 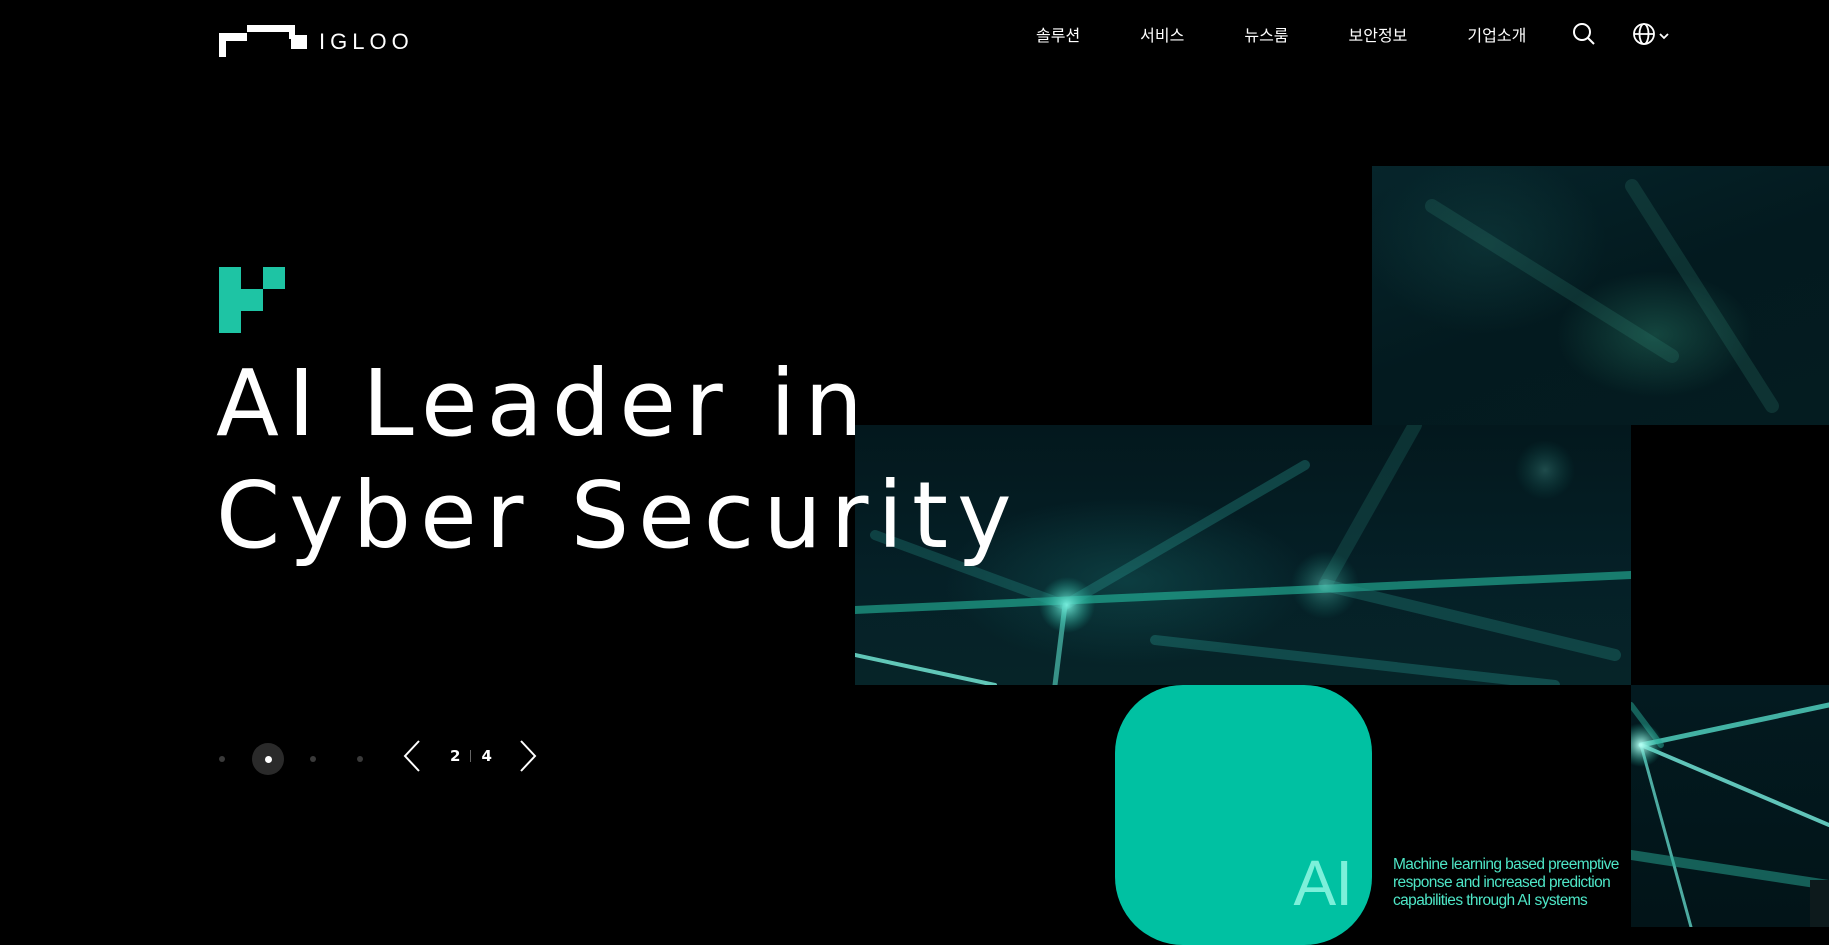 I want to click on counter-separator, so click(x=471, y=756).